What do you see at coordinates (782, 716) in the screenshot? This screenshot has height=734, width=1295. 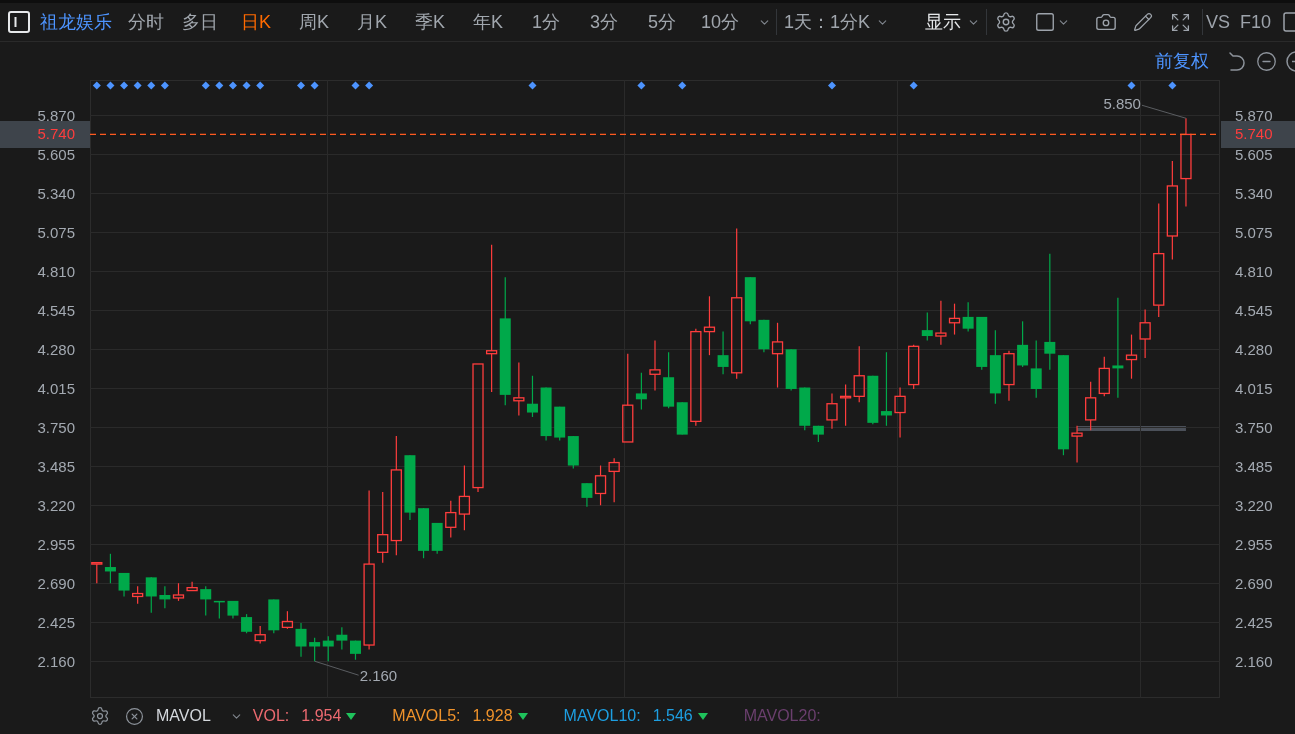 I see `indicator-label: MAVOL20:` at bounding box center [782, 716].